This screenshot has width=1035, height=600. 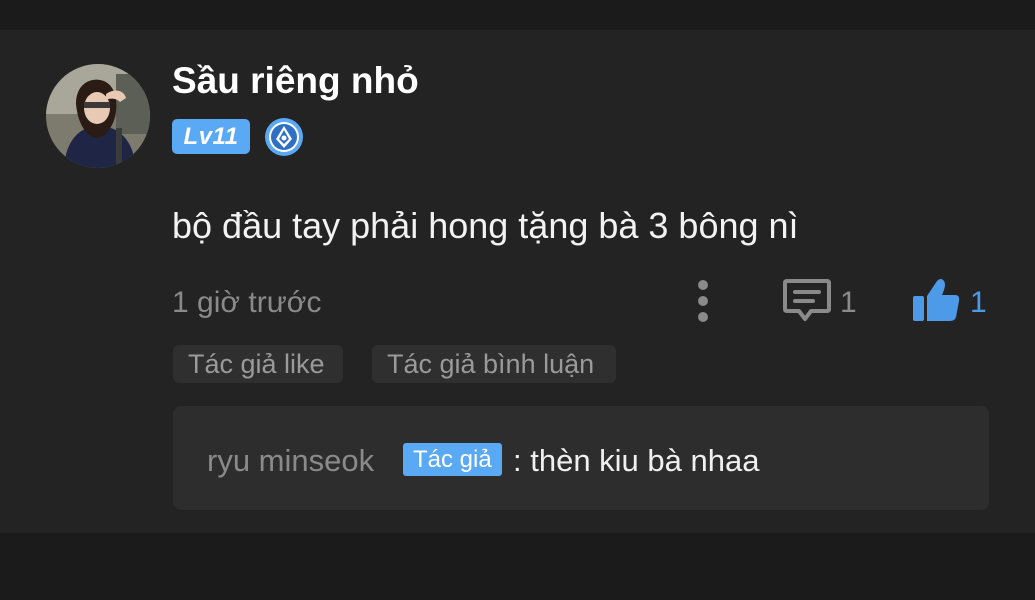 What do you see at coordinates (807, 300) in the screenshot?
I see `comment-icon` at bounding box center [807, 300].